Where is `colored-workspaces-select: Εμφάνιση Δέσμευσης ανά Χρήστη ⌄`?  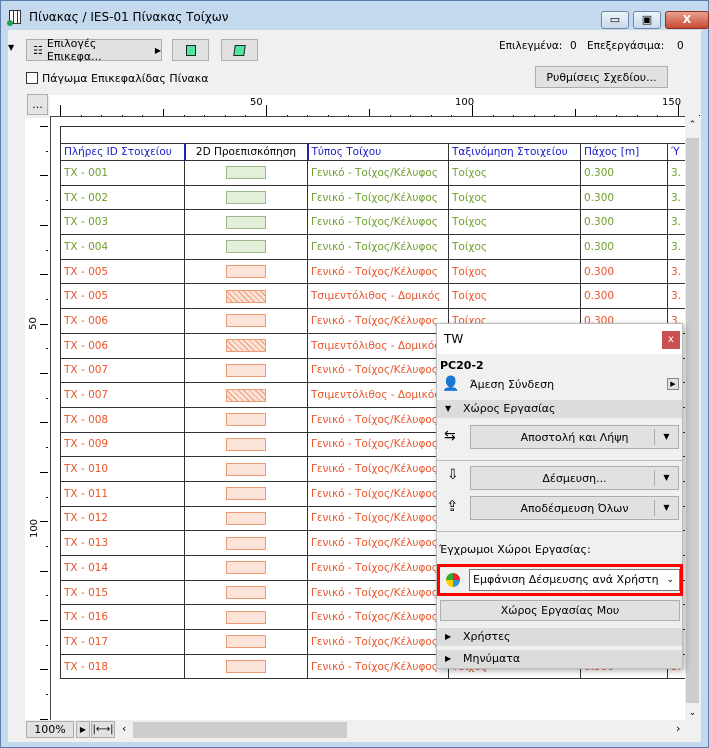 colored-workspaces-select: Εμφάνιση Δέσμευσης ανά Χρήστη ⌄ is located at coordinates (574, 580).